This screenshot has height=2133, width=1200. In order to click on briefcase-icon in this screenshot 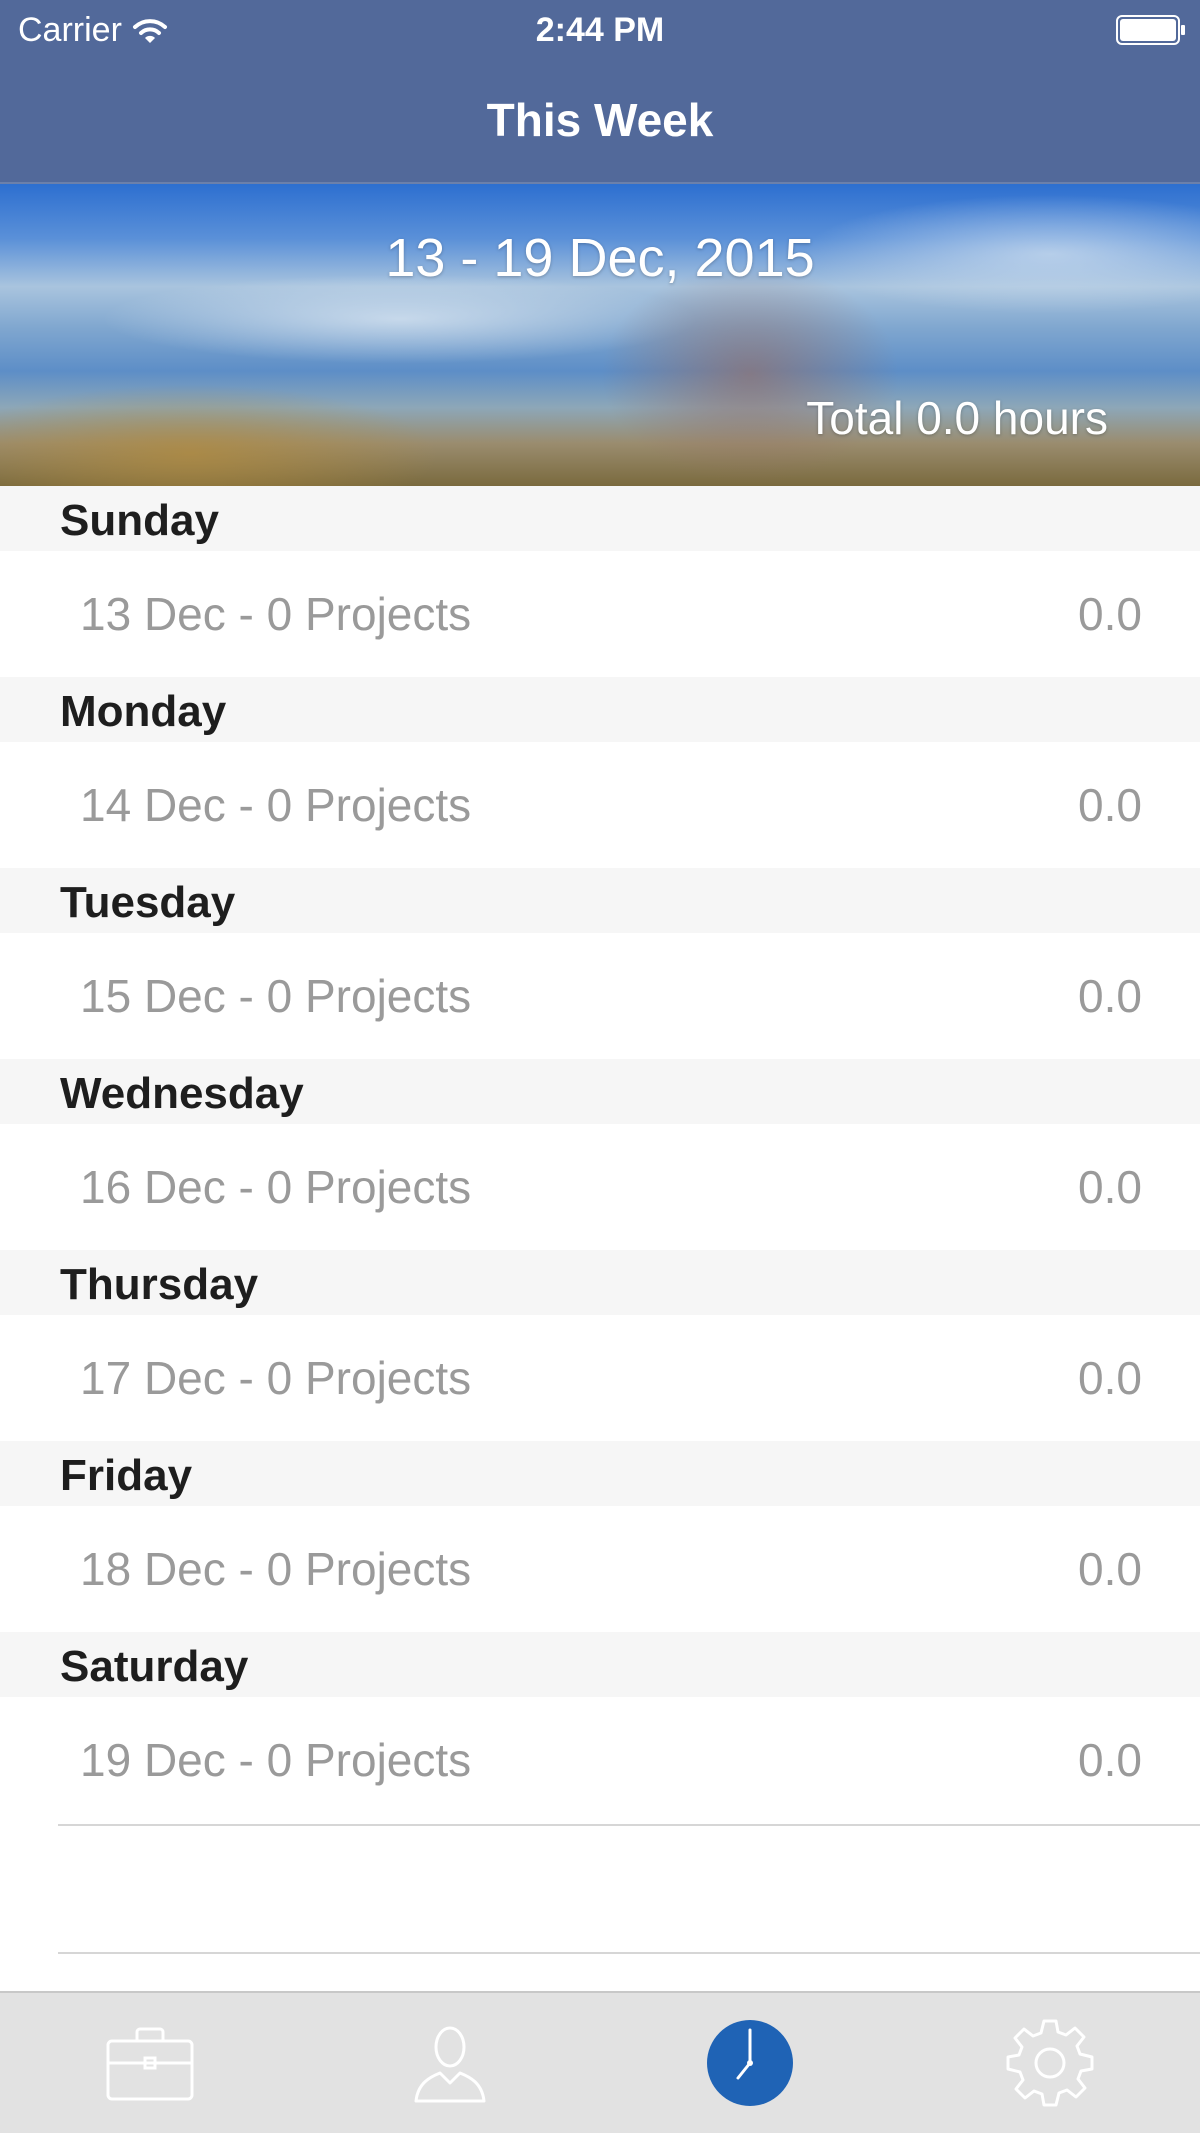, I will do `click(150, 2063)`.